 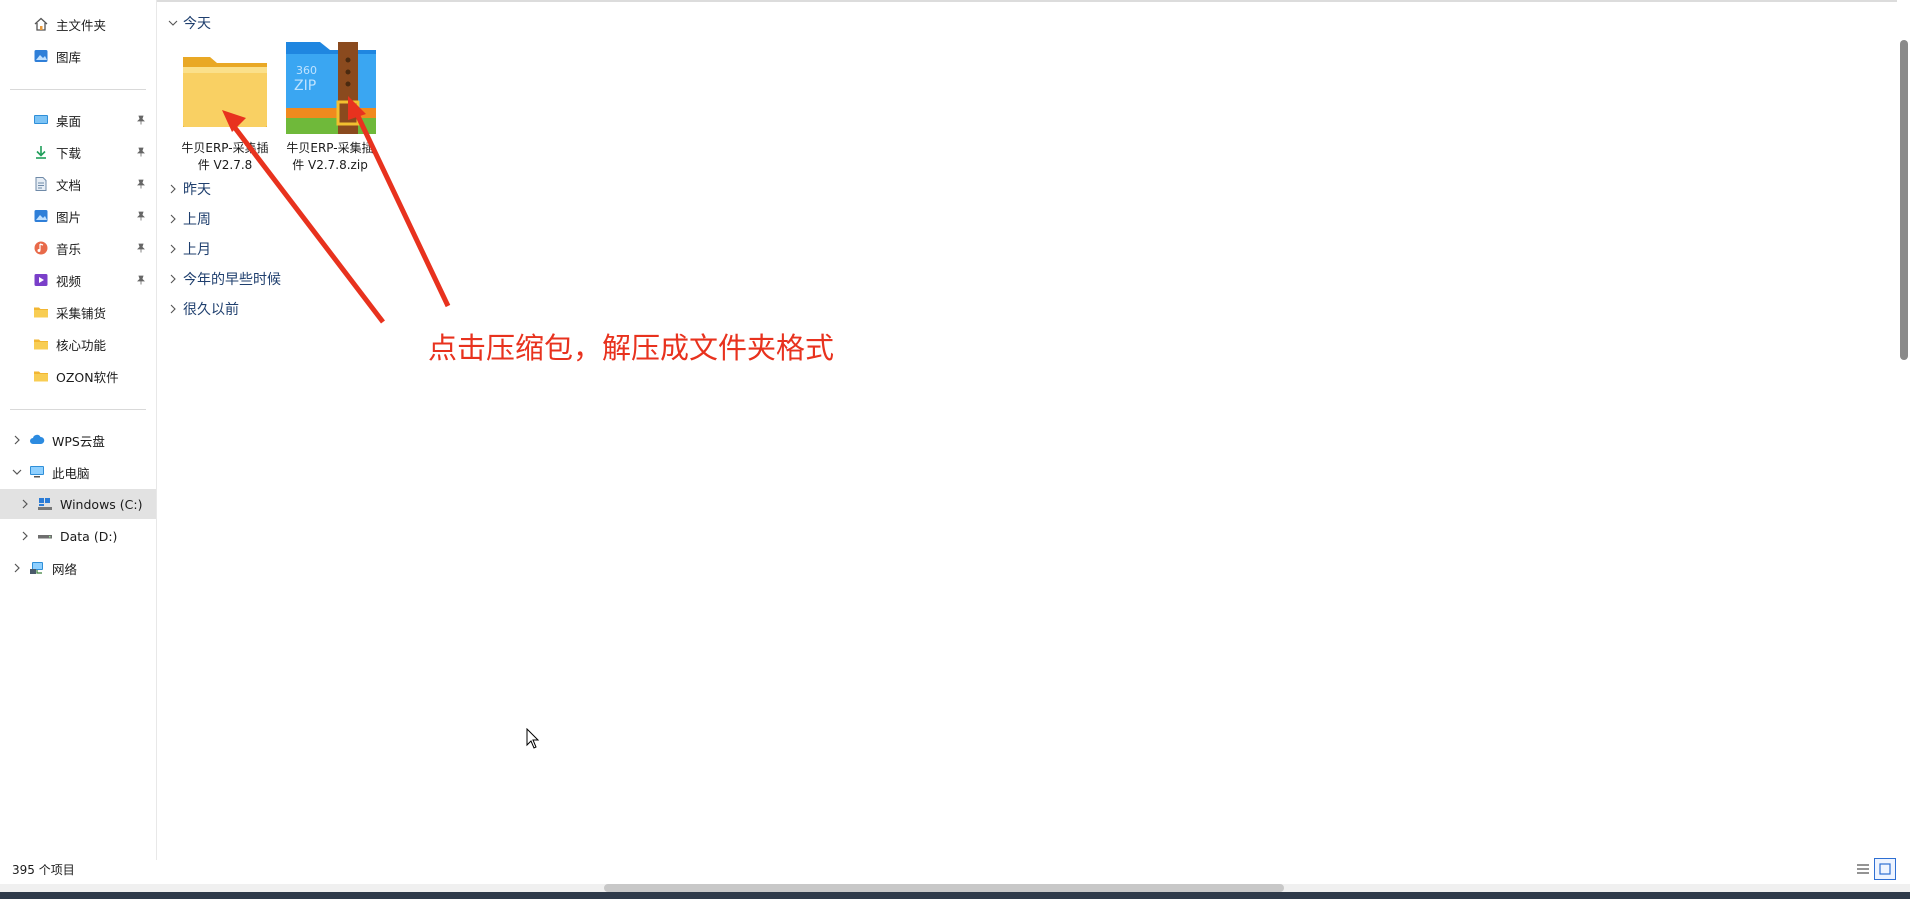 I want to click on nav-item-music: 音乐, so click(x=78, y=248).